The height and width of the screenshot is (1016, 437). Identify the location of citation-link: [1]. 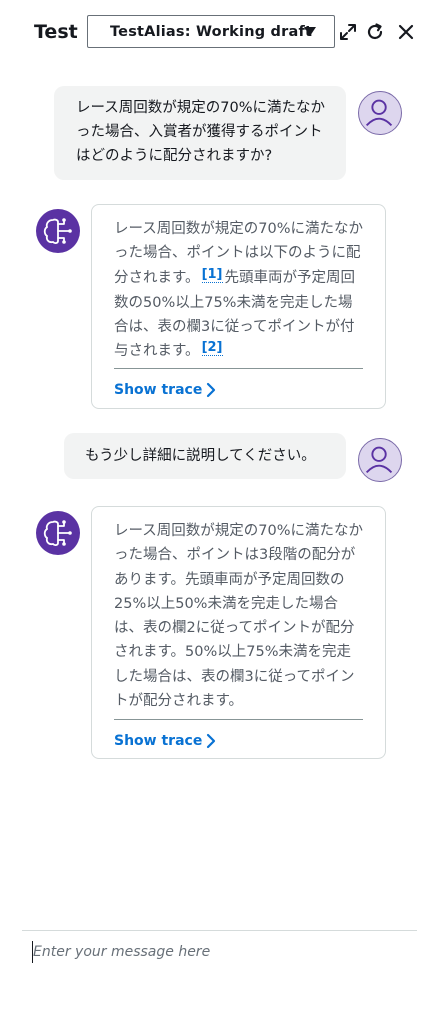
(212, 274).